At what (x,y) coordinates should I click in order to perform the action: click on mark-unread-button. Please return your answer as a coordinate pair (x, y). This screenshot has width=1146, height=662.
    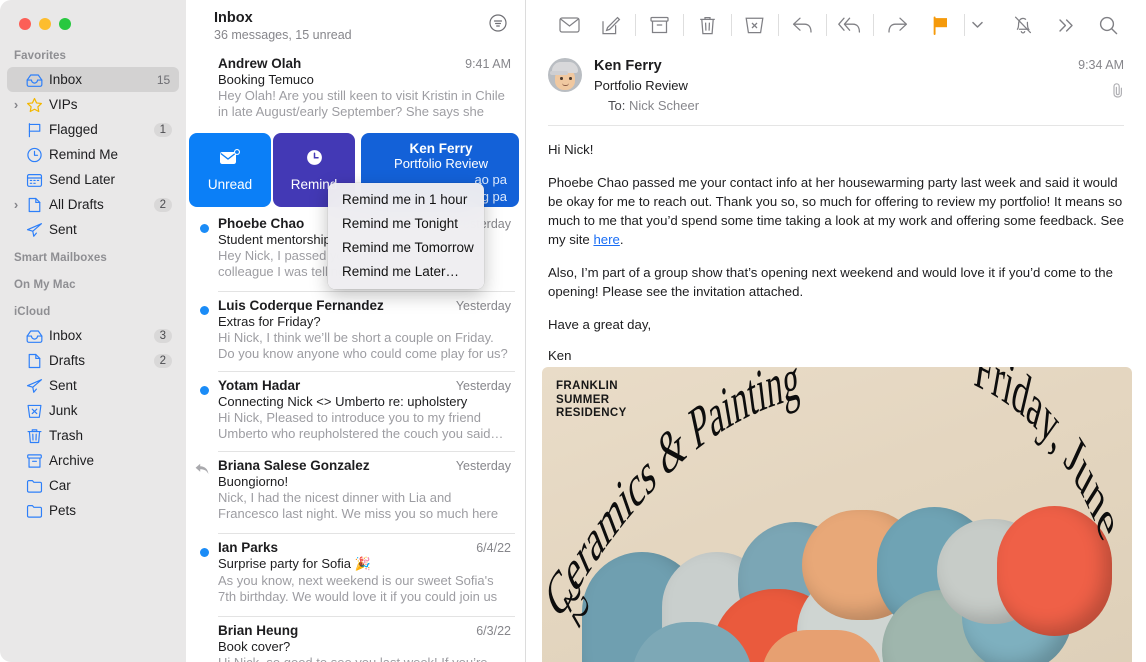
    Looking at the image, I should click on (569, 25).